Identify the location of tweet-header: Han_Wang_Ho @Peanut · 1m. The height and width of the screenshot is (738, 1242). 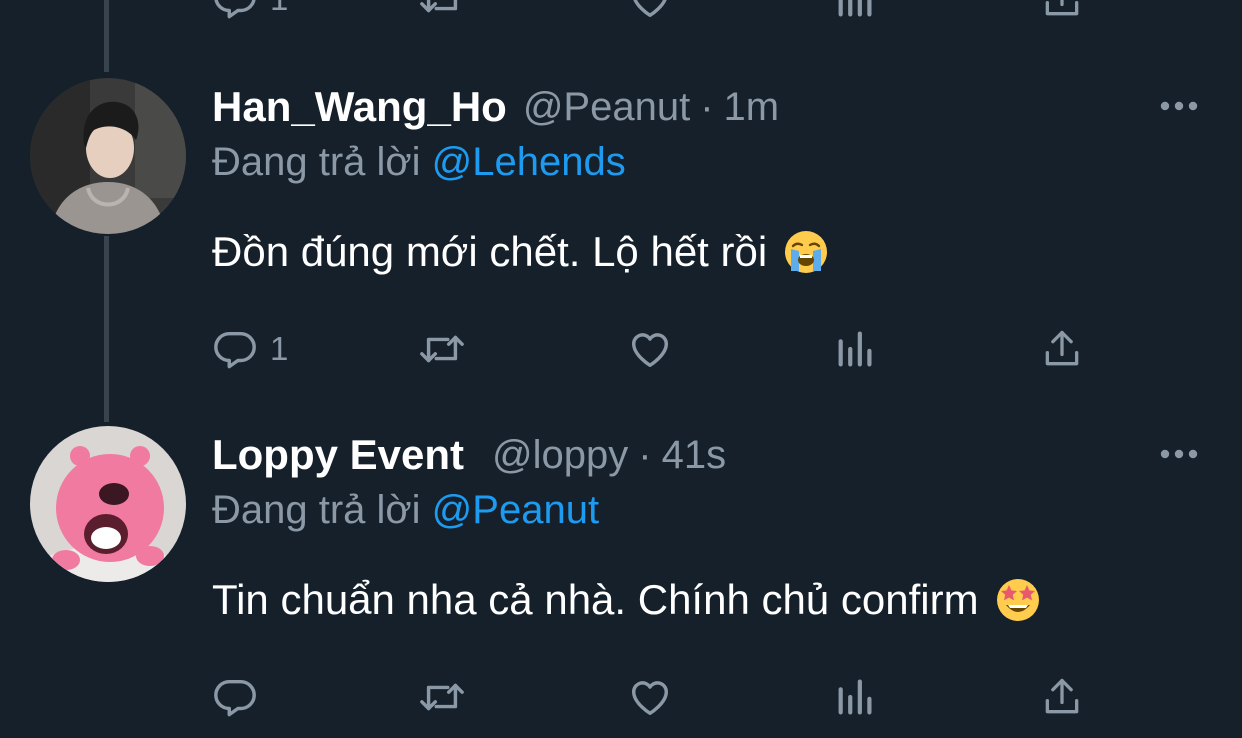
(495, 107).